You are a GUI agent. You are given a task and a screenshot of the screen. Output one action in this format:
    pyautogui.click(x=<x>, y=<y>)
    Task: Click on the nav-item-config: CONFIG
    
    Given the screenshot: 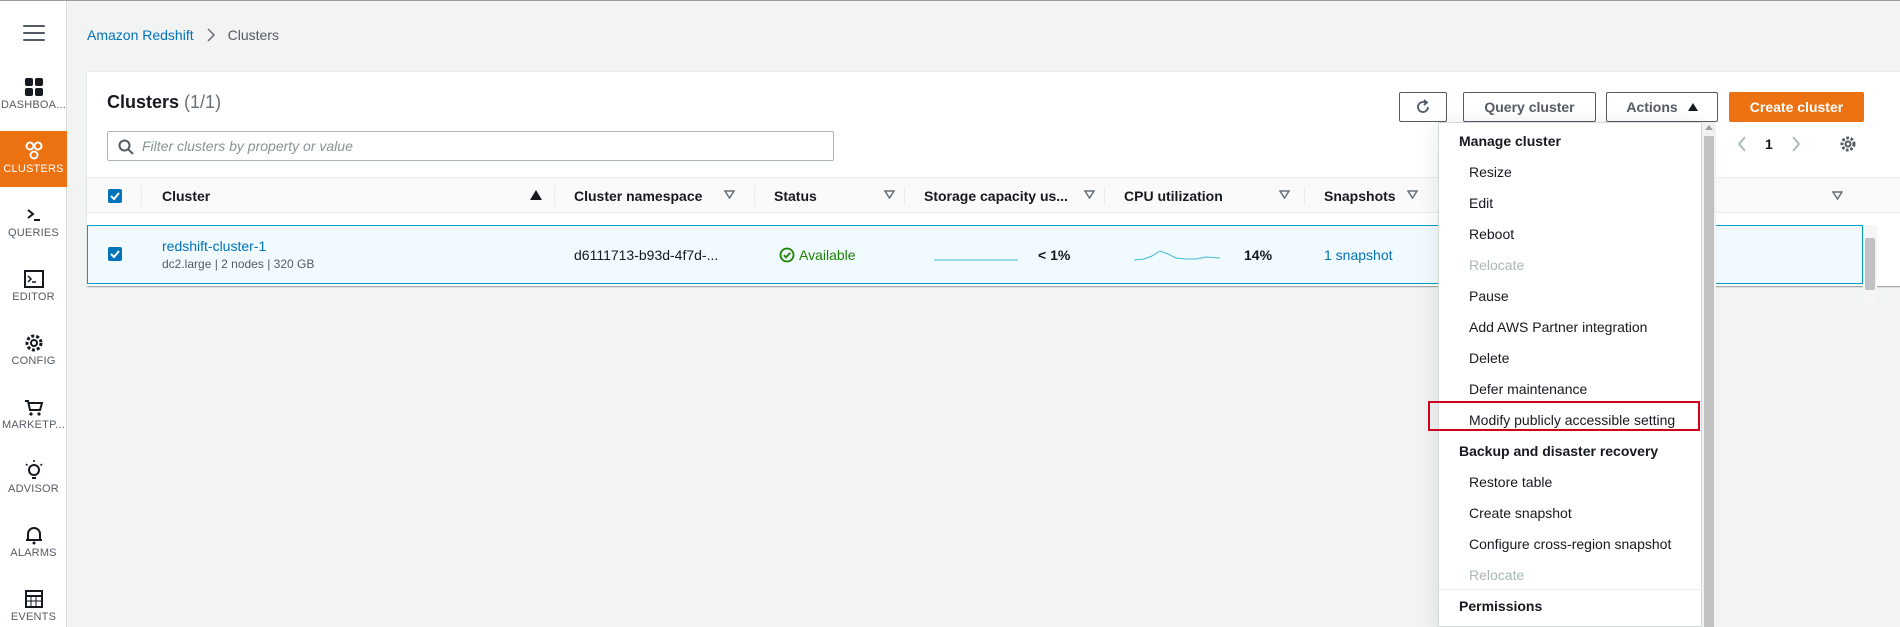 What is the action you would take?
    pyautogui.click(x=33, y=351)
    